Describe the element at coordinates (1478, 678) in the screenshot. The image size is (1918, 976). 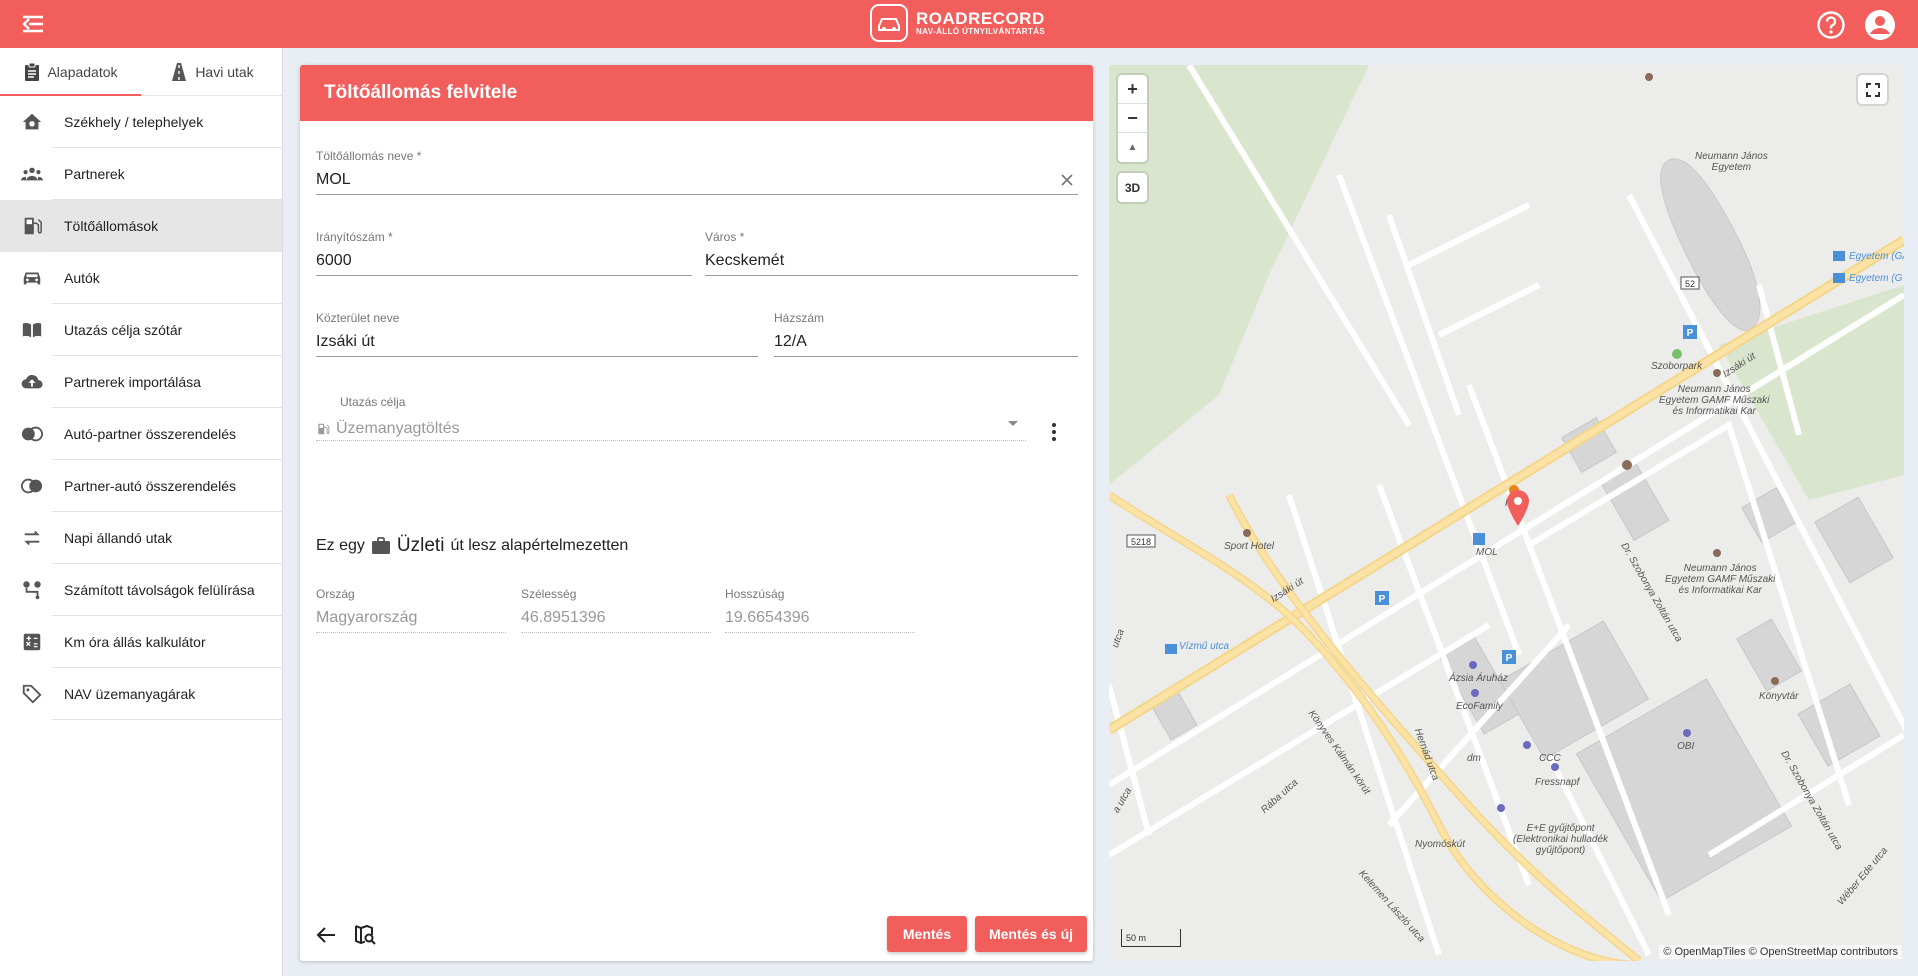
I see `map-label-azsia: Ázsia Áruház` at that location.